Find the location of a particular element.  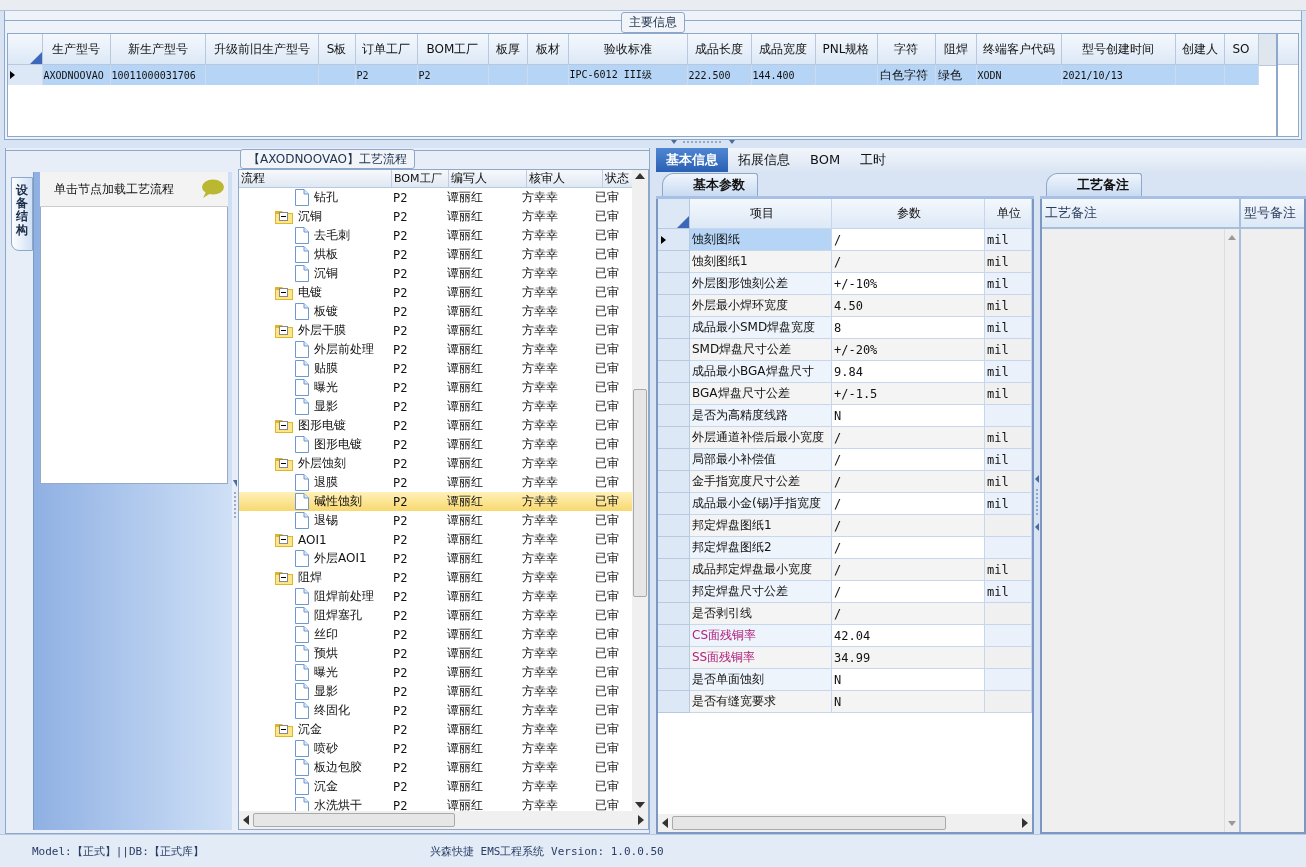

table-row: 邦定焊盘图纸2 / is located at coordinates (845, 548).